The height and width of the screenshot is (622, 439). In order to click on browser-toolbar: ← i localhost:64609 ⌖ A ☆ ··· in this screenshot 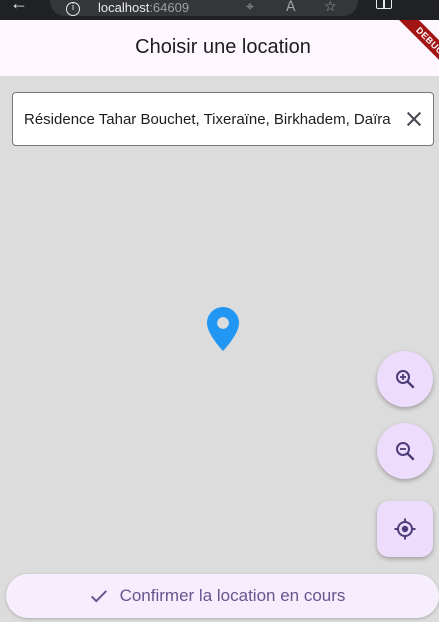, I will do `click(219, 10)`.